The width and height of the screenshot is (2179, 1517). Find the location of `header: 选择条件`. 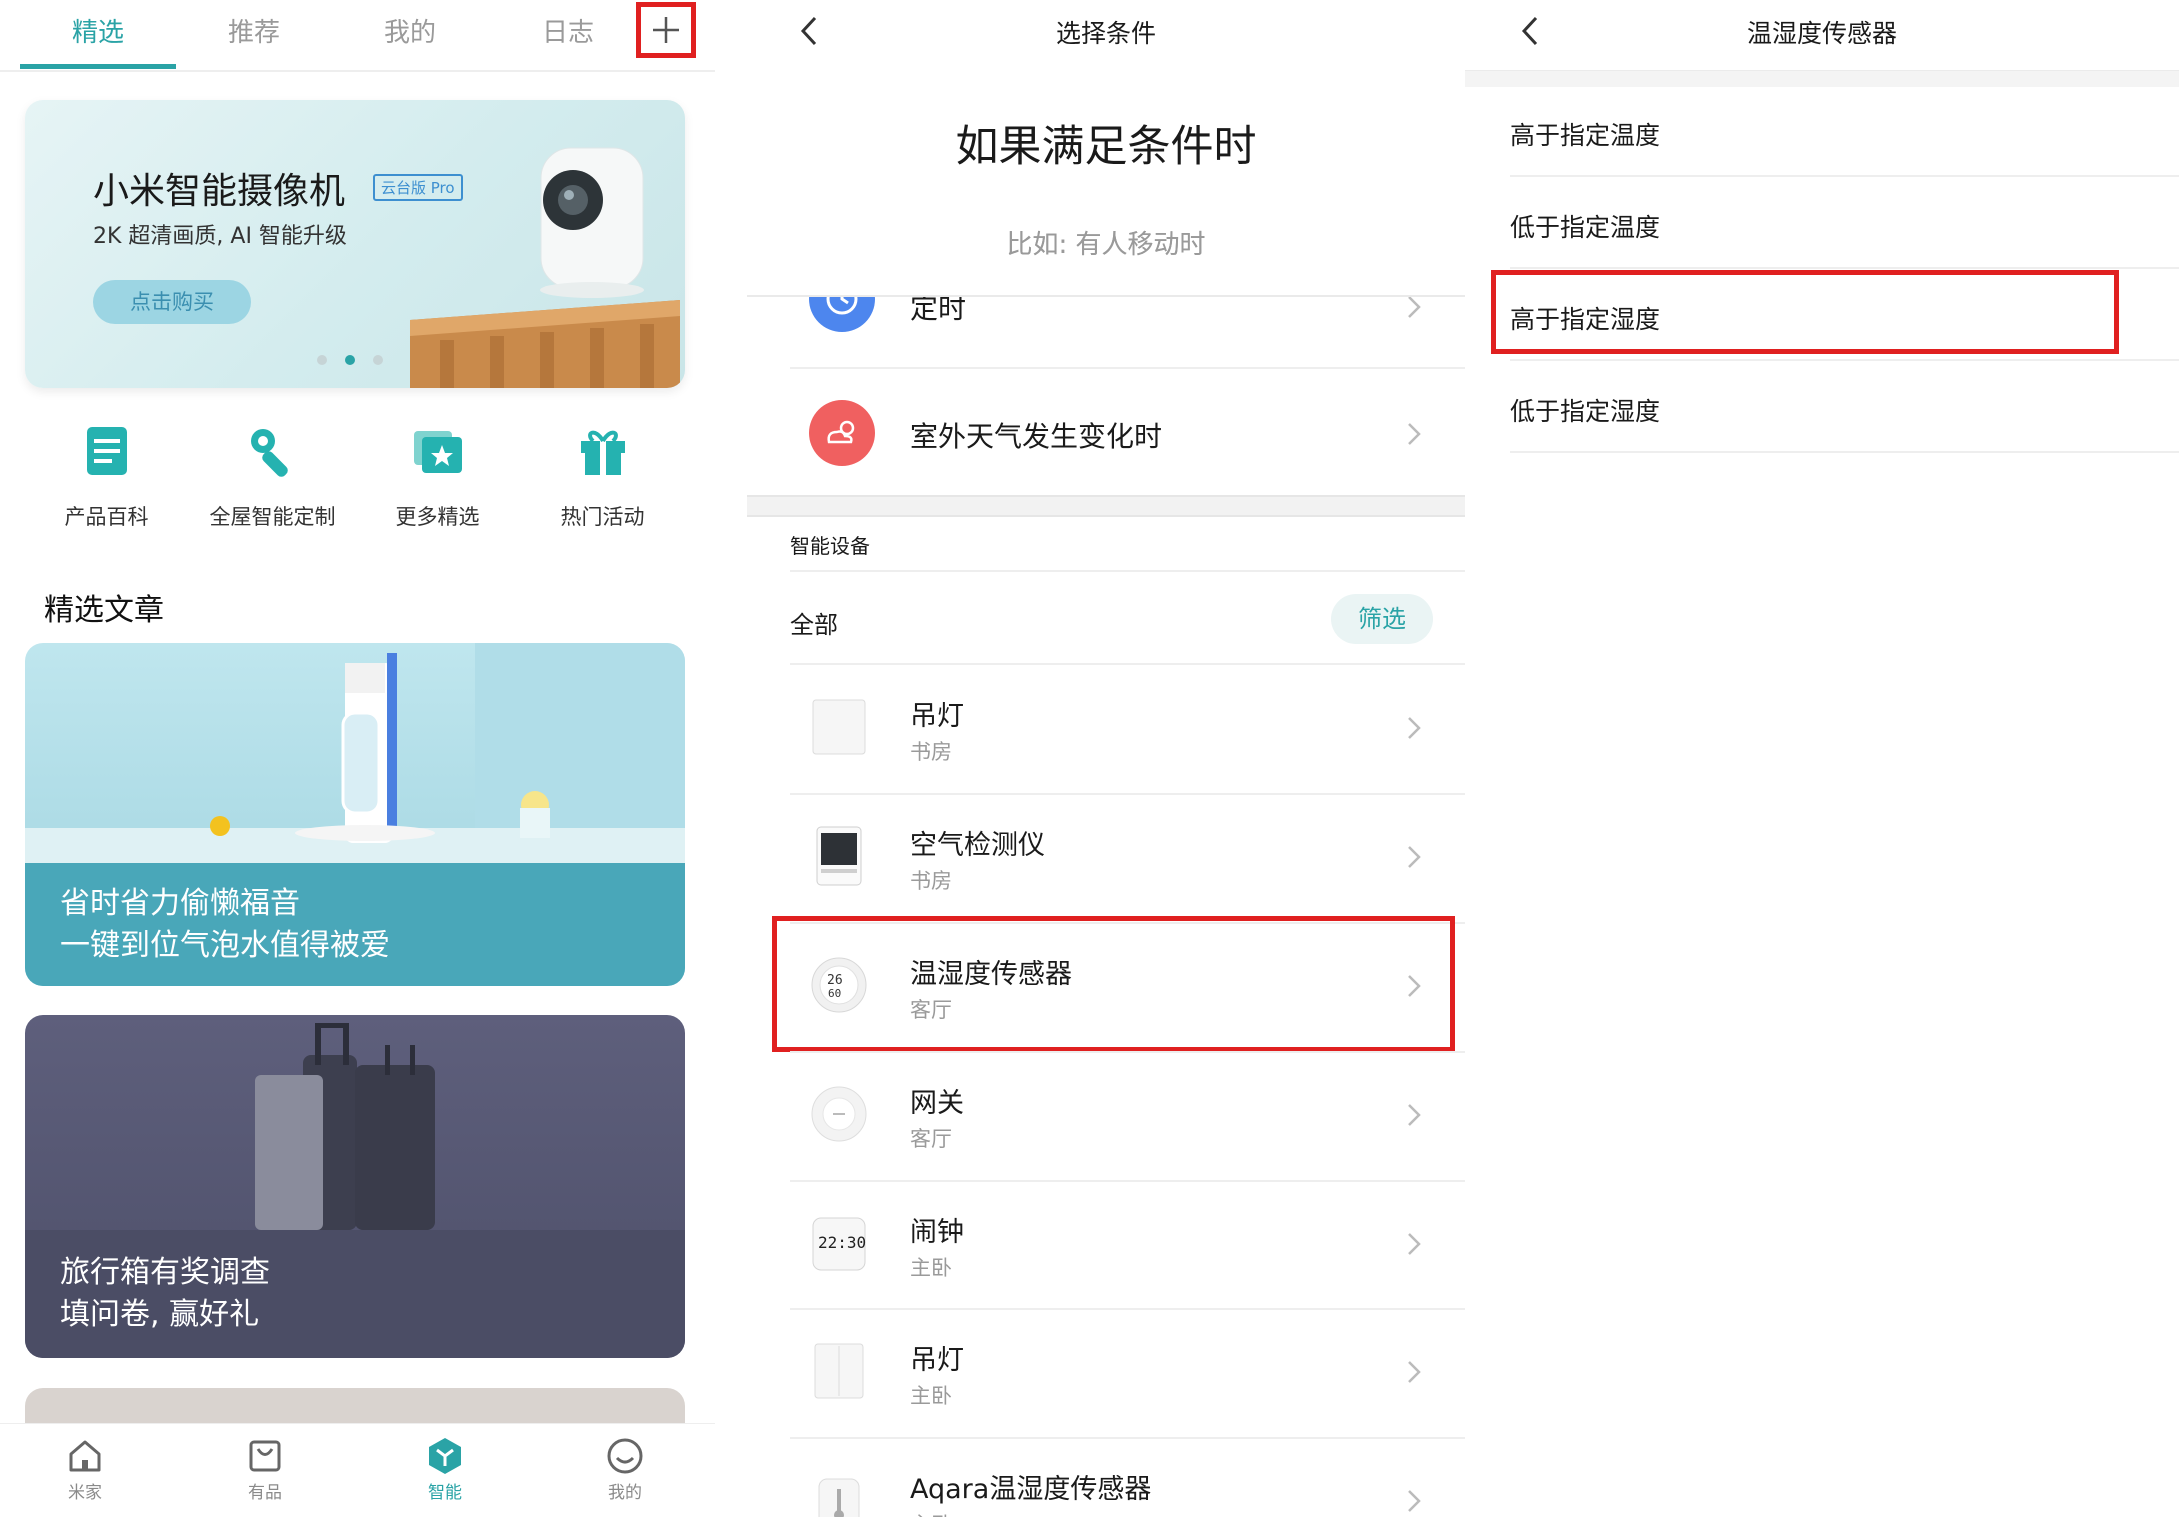

header: 选择条件 is located at coordinates (1106, 30).